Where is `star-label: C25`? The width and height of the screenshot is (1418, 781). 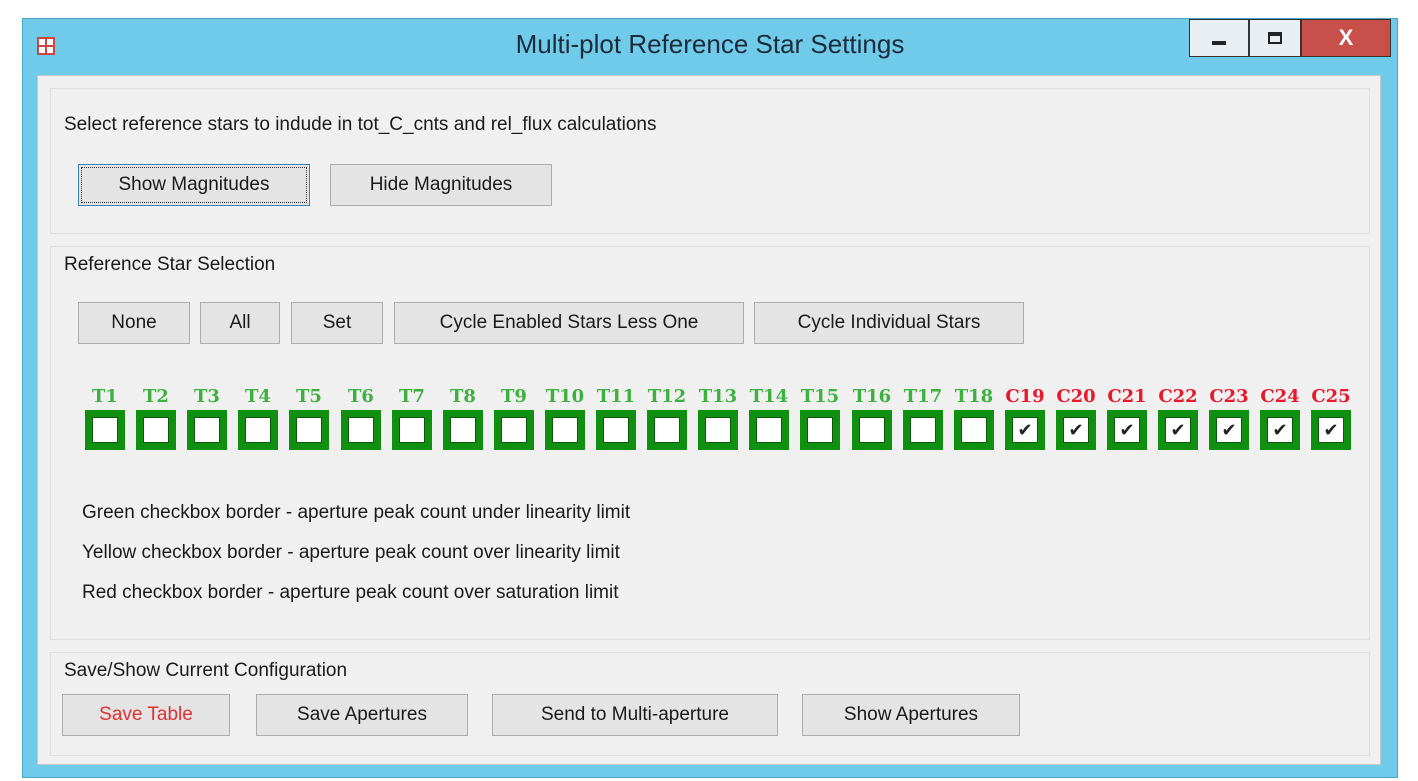
star-label: C25 is located at coordinates (1331, 396).